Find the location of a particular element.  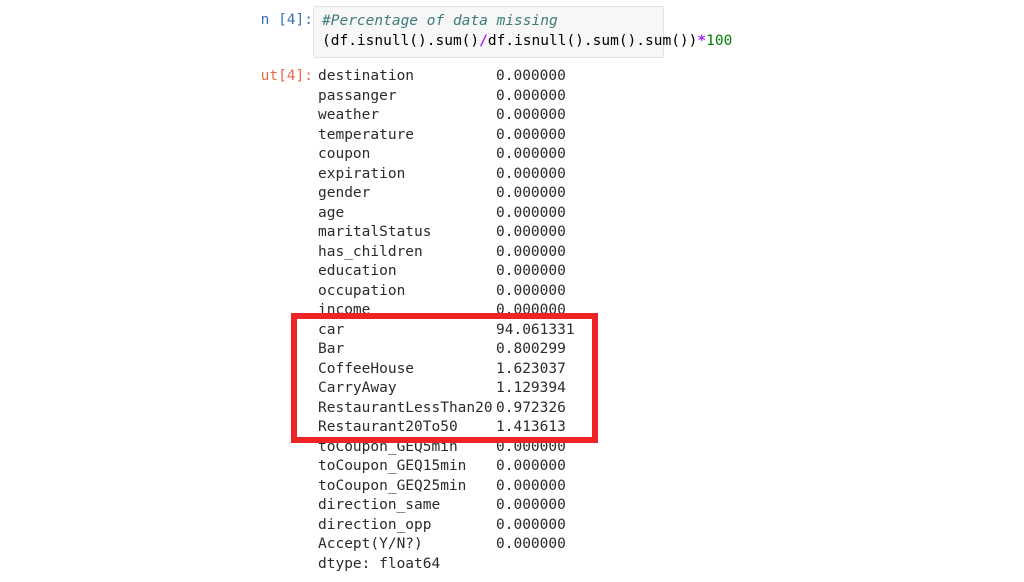

series-value: 1.129394 is located at coordinates (531, 388).